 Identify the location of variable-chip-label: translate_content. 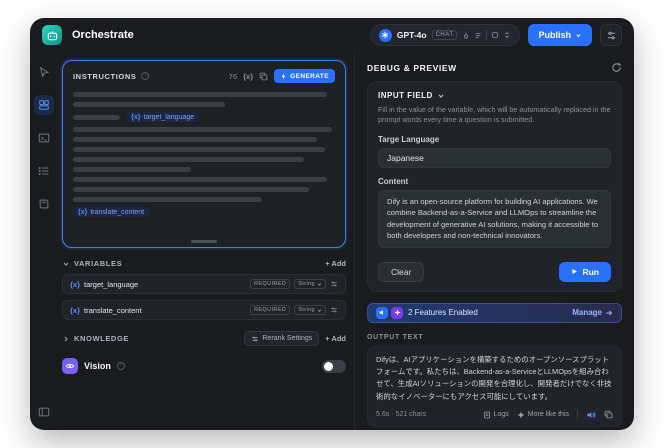
(117, 212).